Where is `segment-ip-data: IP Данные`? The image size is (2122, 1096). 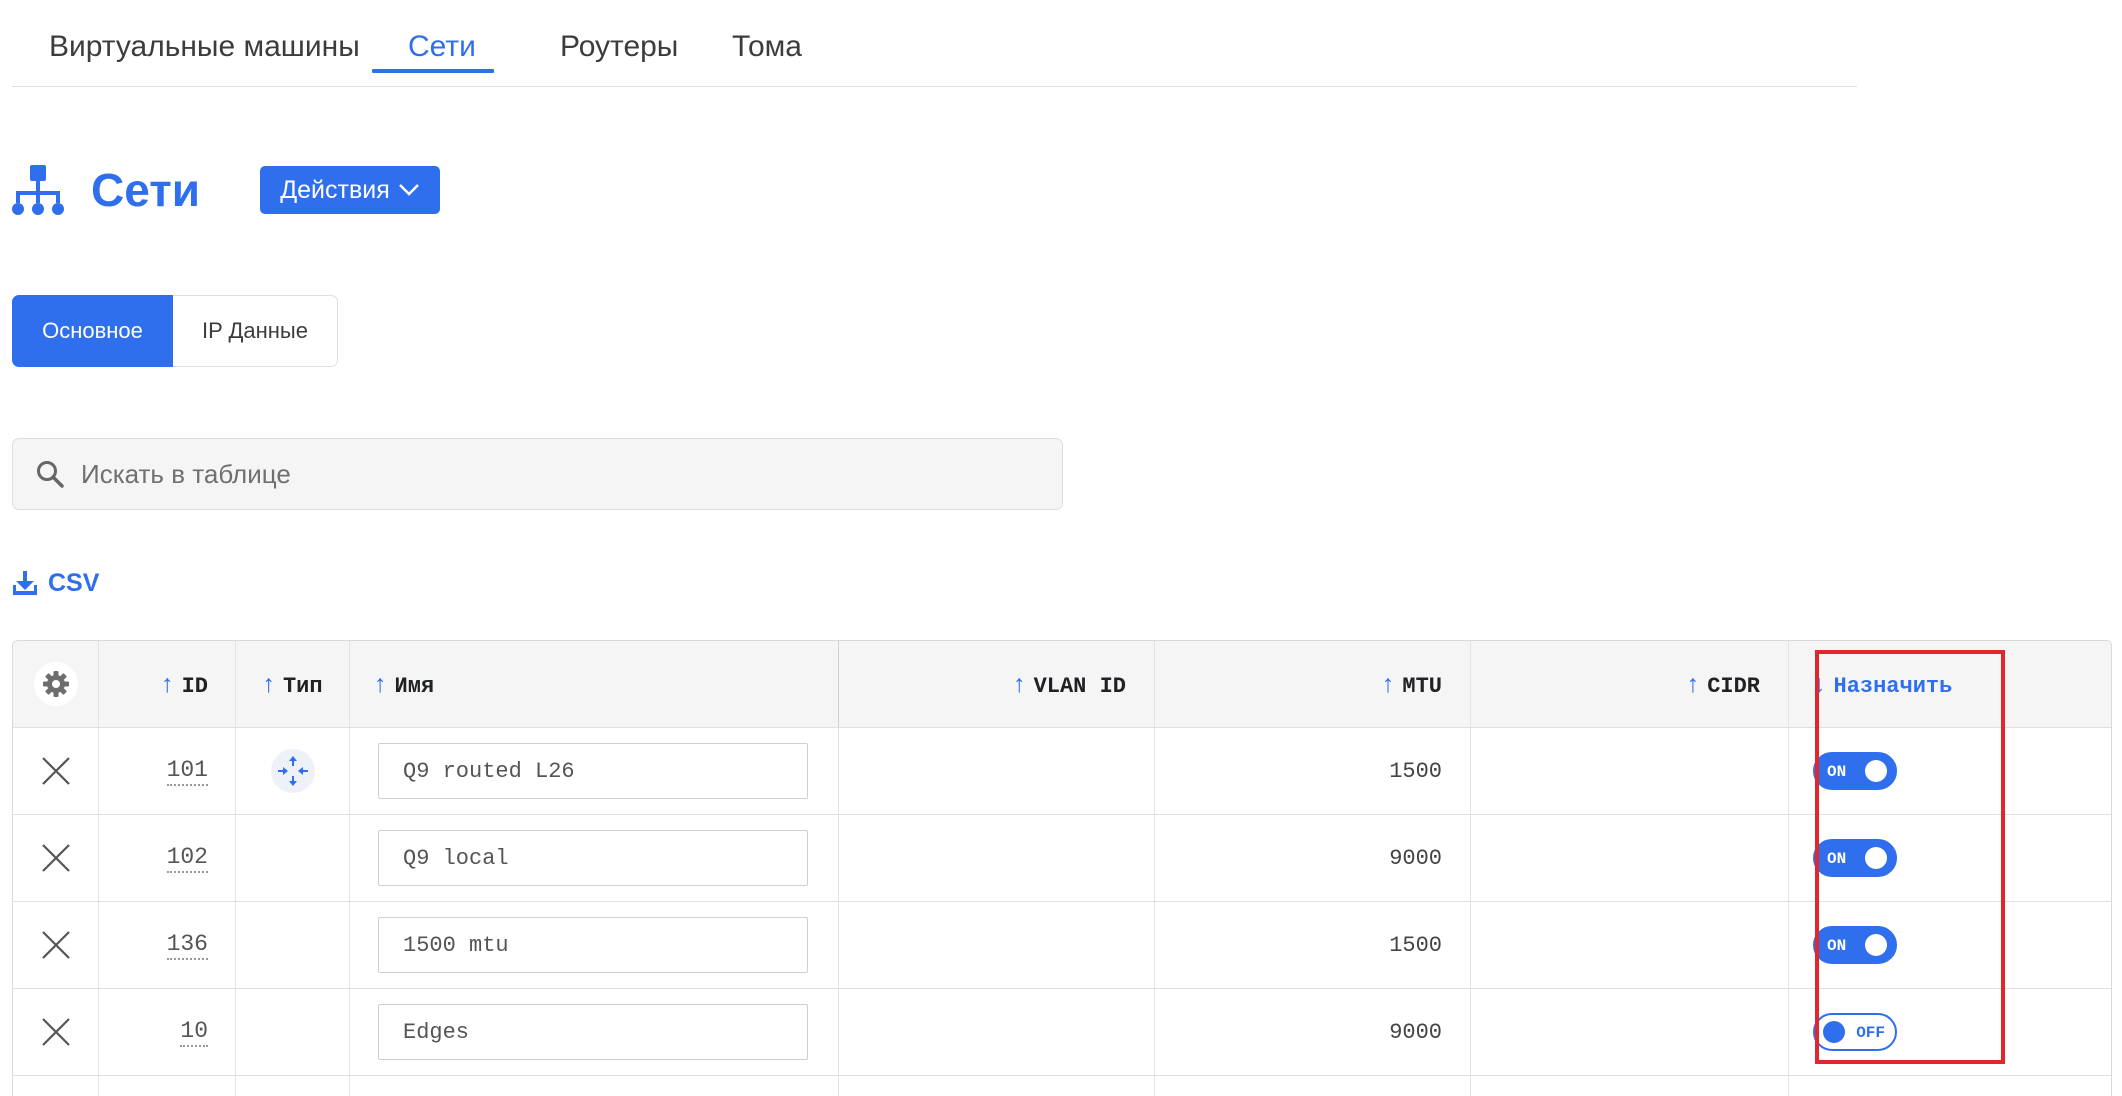 segment-ip-data: IP Данные is located at coordinates (255, 331).